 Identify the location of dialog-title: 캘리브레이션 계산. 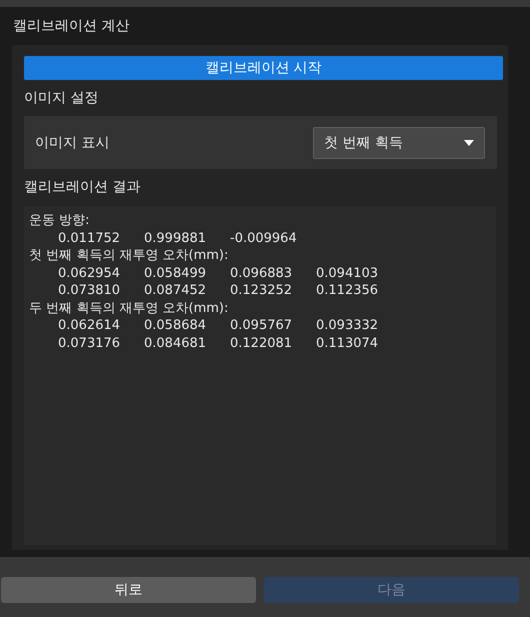
(71, 26).